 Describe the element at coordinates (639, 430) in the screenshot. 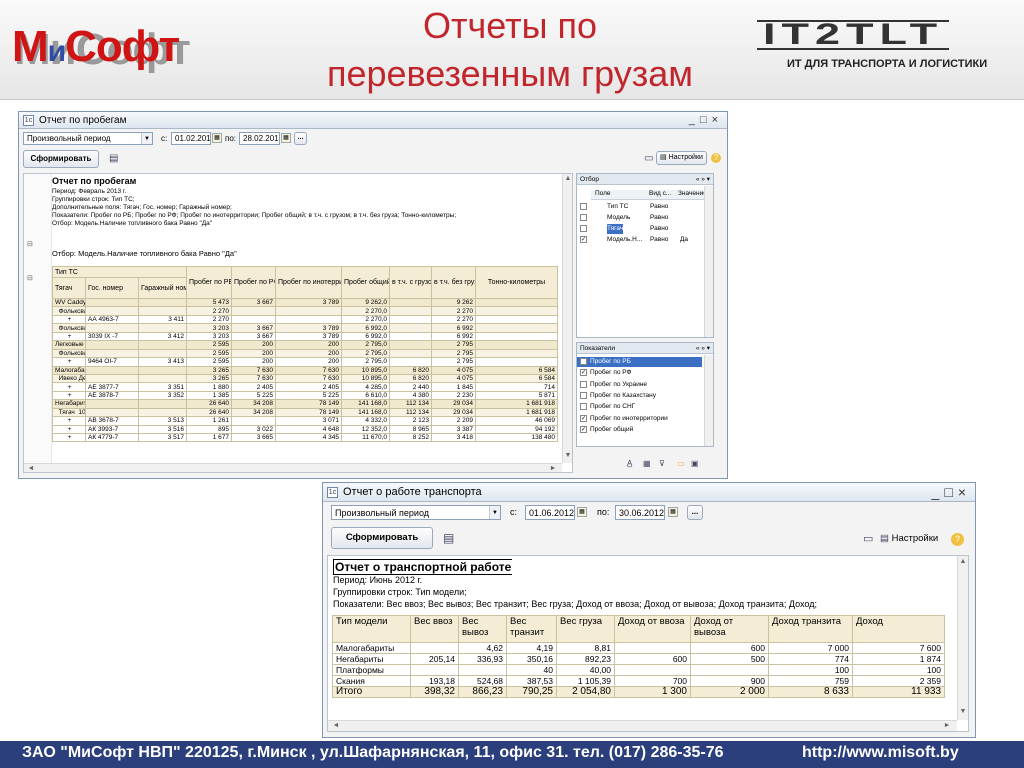

I see `indicator-row: ✓ Пробег общий` at that location.